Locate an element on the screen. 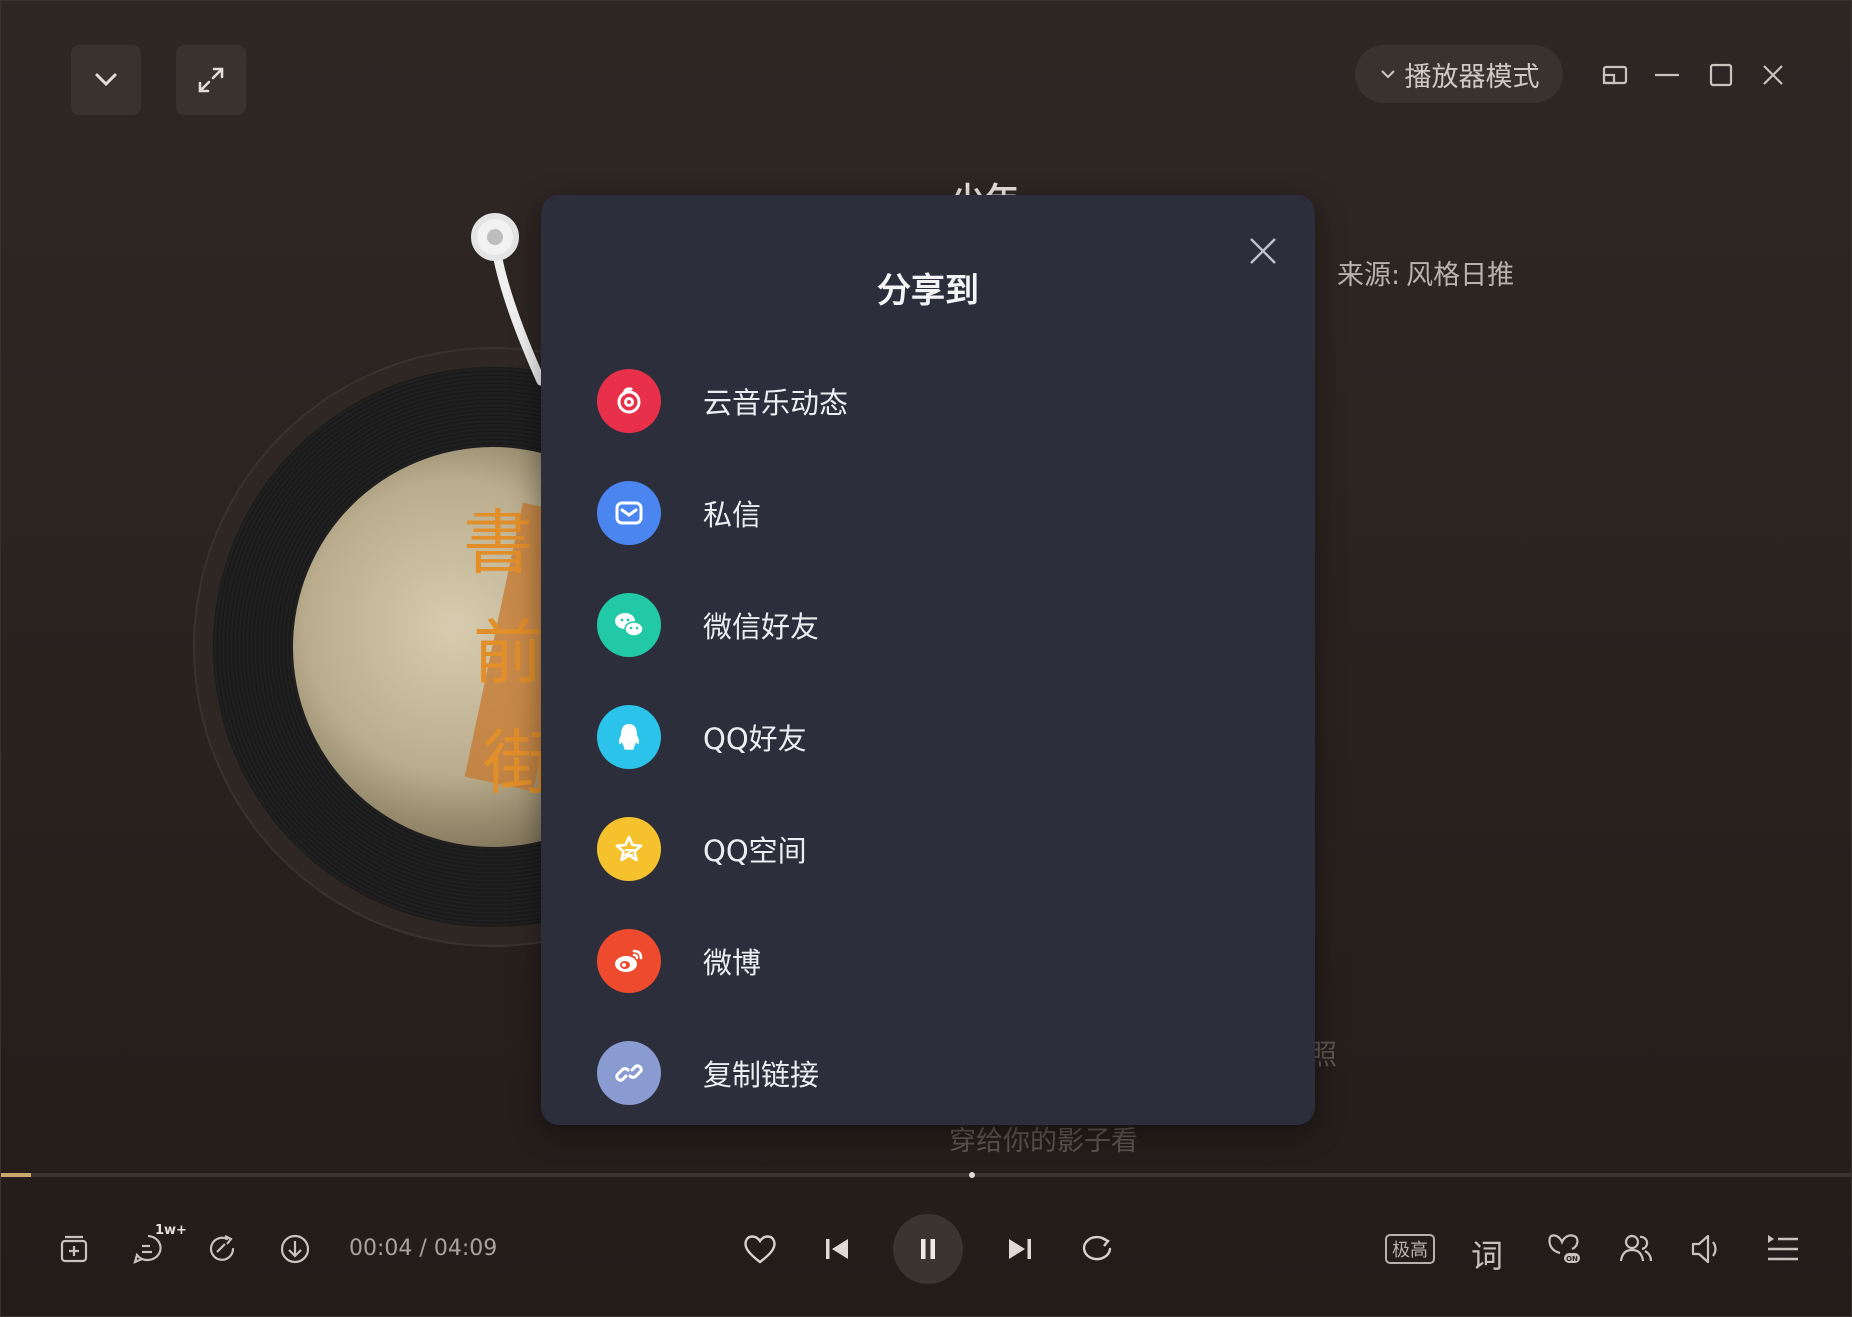  add-to-playlist-icon is located at coordinates (74, 1249).